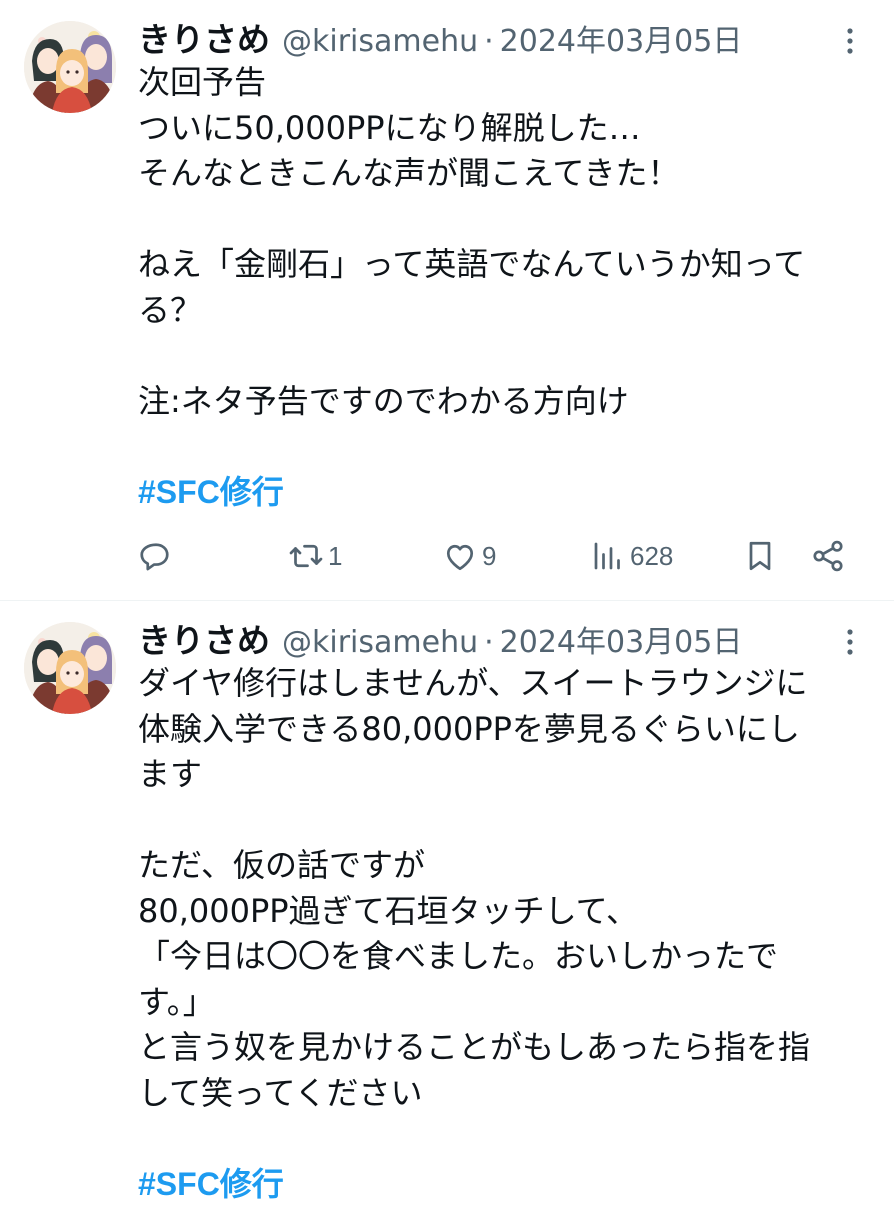 This screenshot has width=894, height=1207. What do you see at coordinates (489, 555) in the screenshot?
I see `like-count: 9` at bounding box center [489, 555].